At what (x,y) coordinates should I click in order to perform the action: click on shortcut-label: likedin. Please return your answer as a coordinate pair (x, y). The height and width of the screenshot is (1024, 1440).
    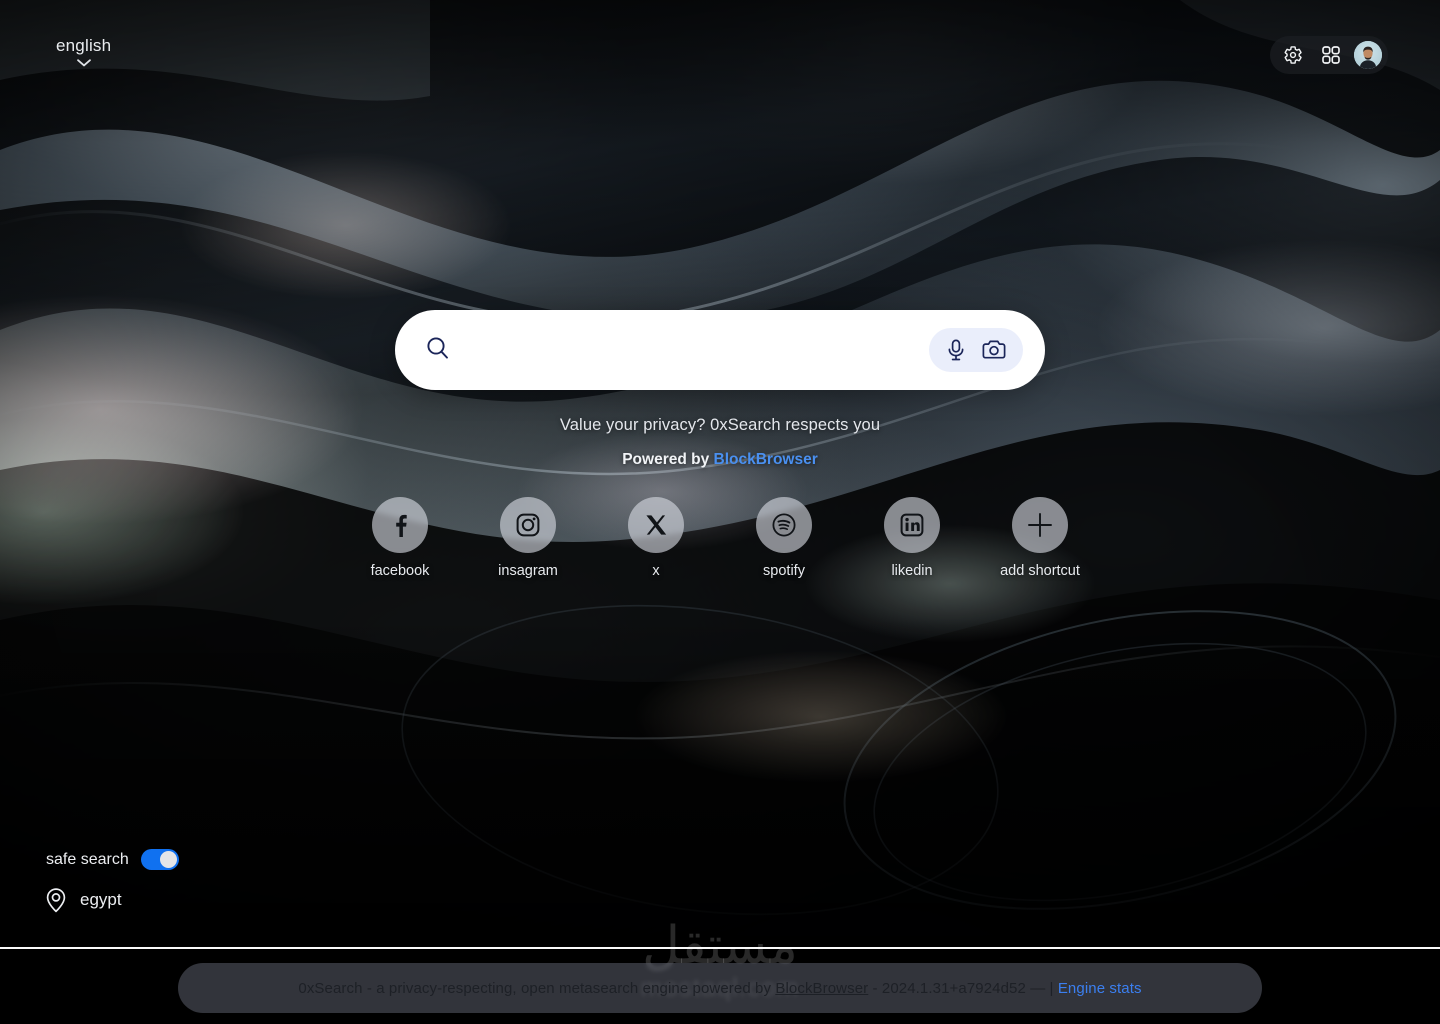
    Looking at the image, I should click on (912, 571).